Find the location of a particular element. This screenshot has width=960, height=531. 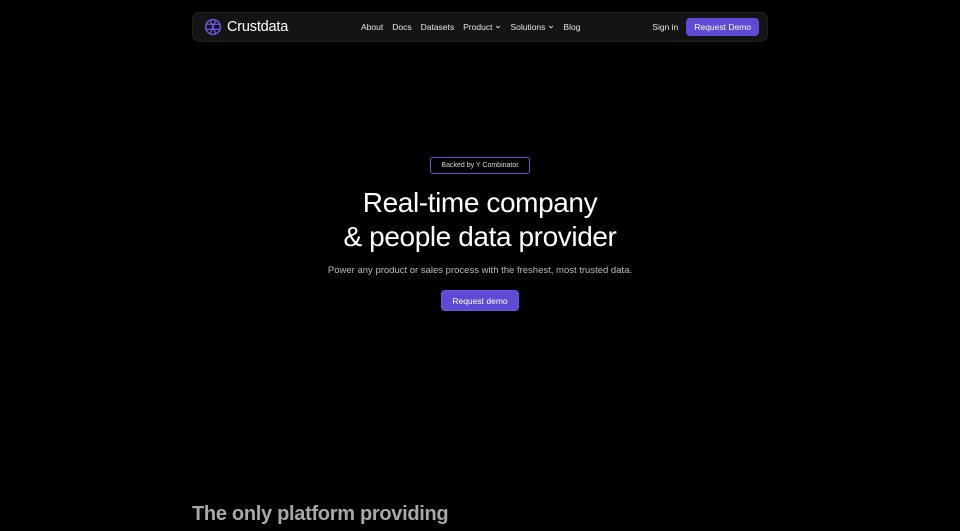

nav-link-label: Solutions is located at coordinates (528, 27).